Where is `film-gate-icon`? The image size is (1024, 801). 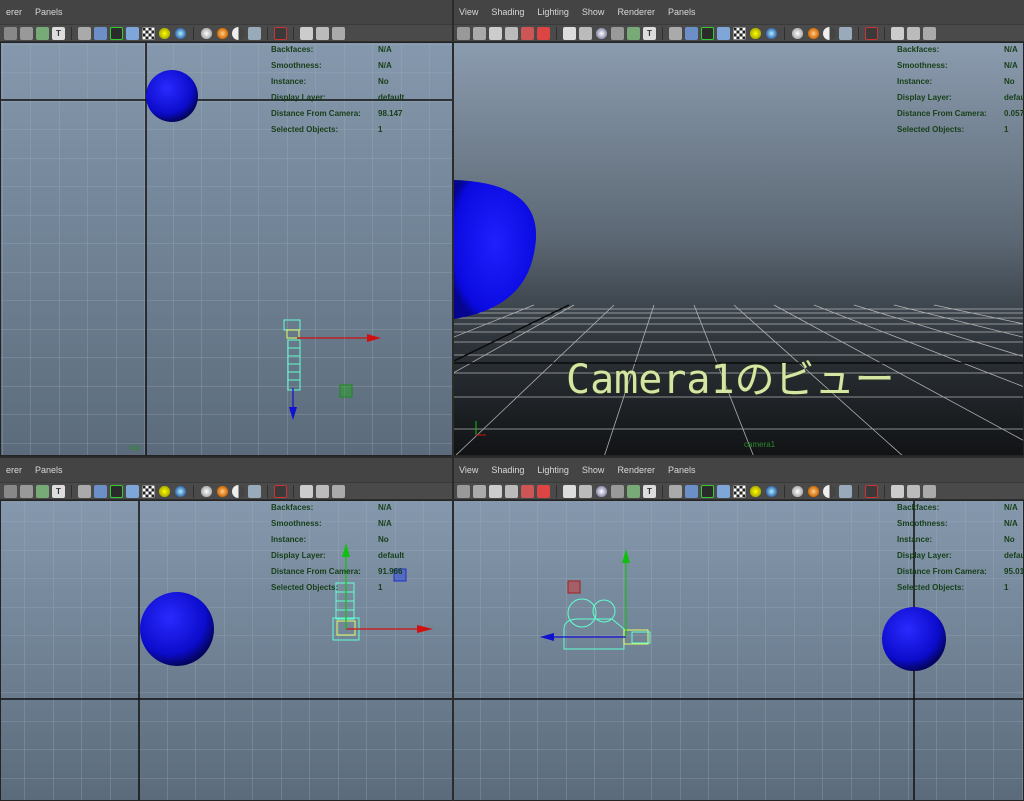 film-gate-icon is located at coordinates (527, 491).